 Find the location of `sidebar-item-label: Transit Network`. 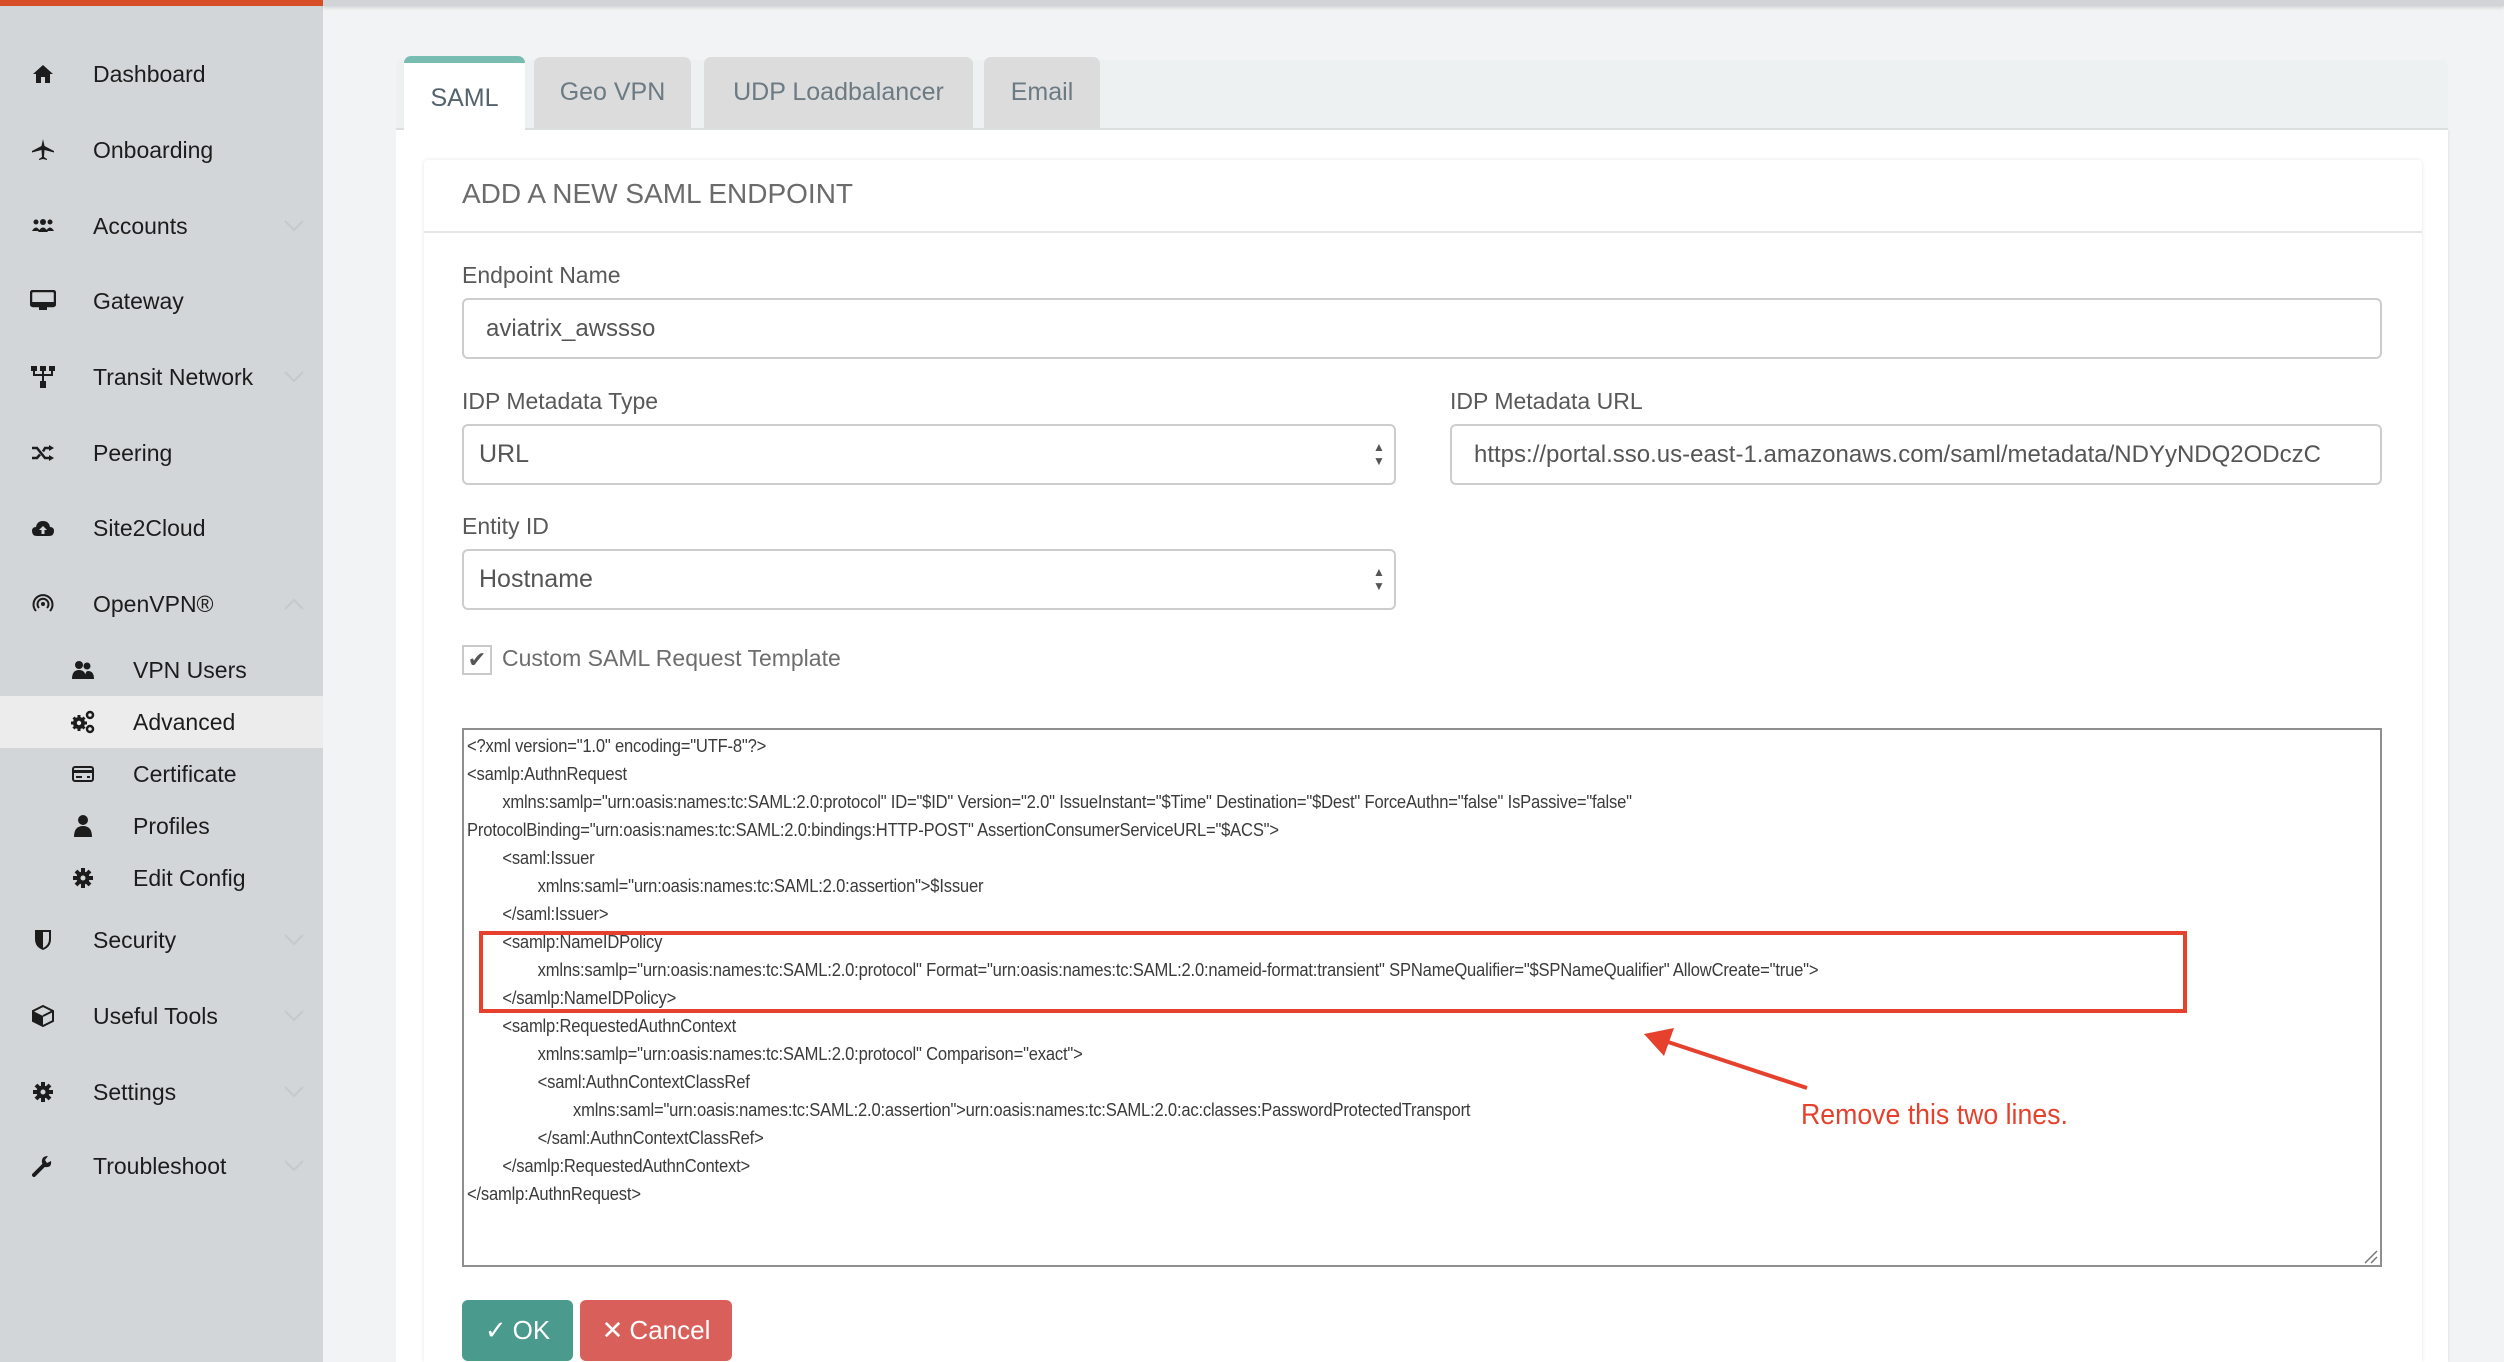

sidebar-item-label: Transit Network is located at coordinates (173, 376).